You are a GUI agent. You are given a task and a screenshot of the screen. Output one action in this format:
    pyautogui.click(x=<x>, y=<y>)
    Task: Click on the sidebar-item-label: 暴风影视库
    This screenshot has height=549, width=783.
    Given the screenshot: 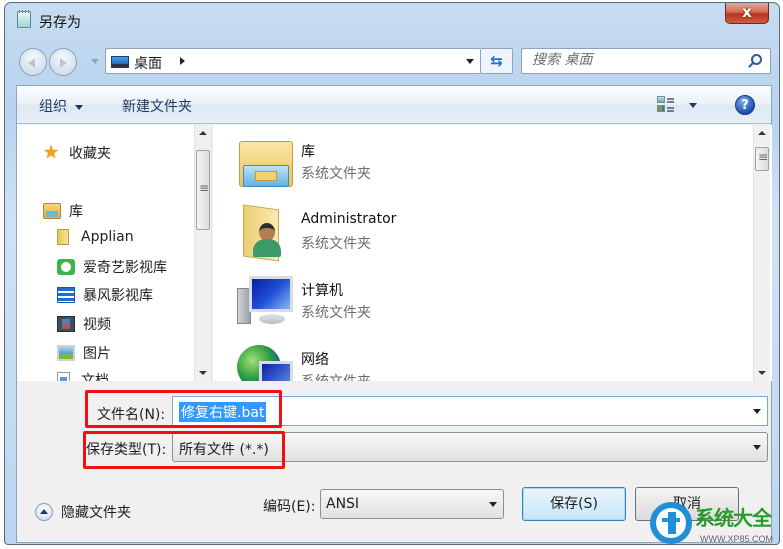 What is the action you would take?
    pyautogui.click(x=118, y=296)
    